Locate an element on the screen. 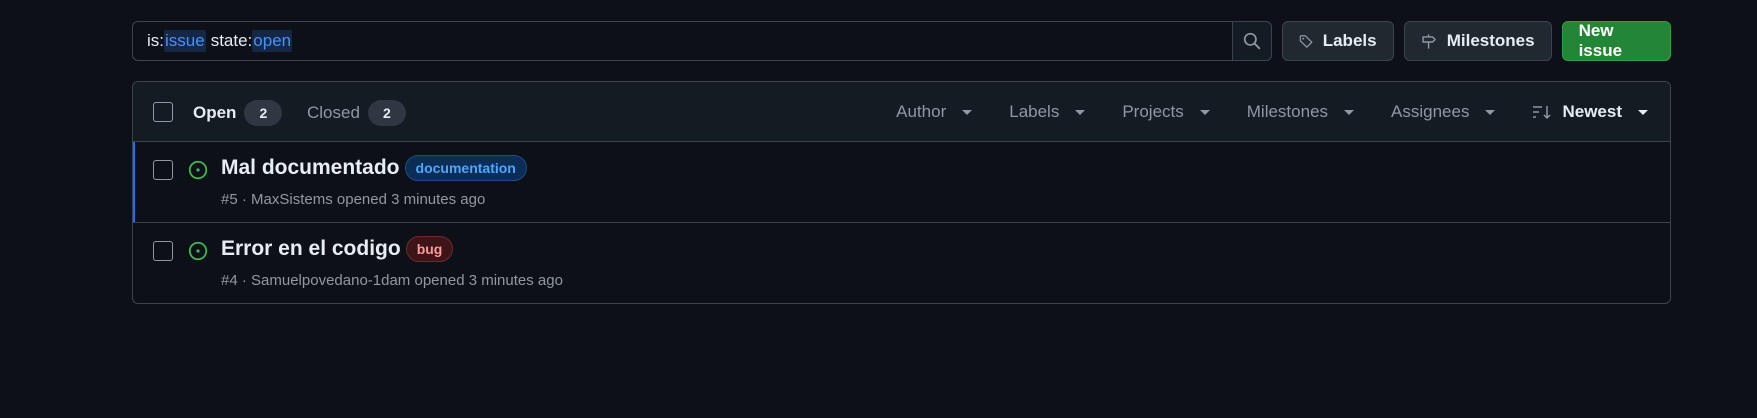 Image resolution: width=1757 pixels, height=418 pixels. author-filter: Author is located at coordinates (934, 112).